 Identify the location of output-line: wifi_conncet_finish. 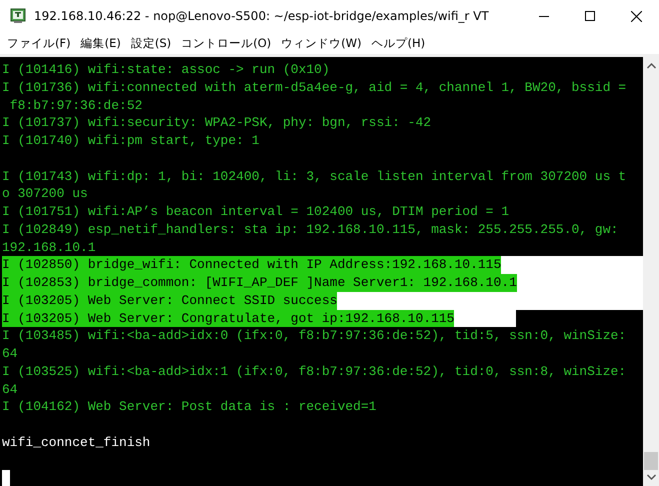
(76, 443).